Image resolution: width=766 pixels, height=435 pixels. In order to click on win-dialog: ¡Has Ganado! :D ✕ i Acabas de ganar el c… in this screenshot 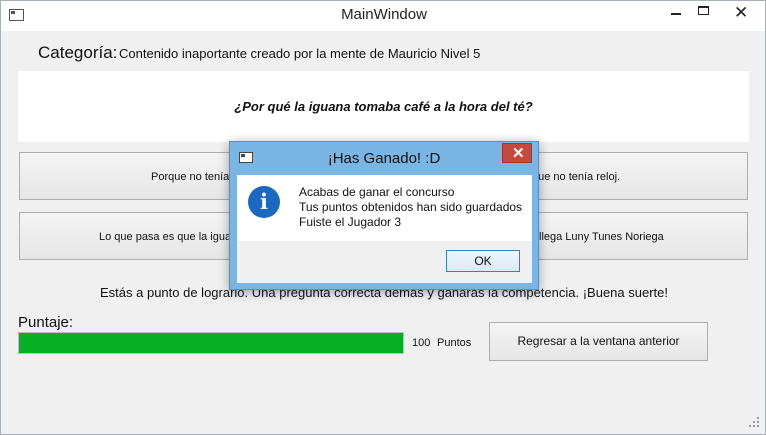, I will do `click(384, 215)`.